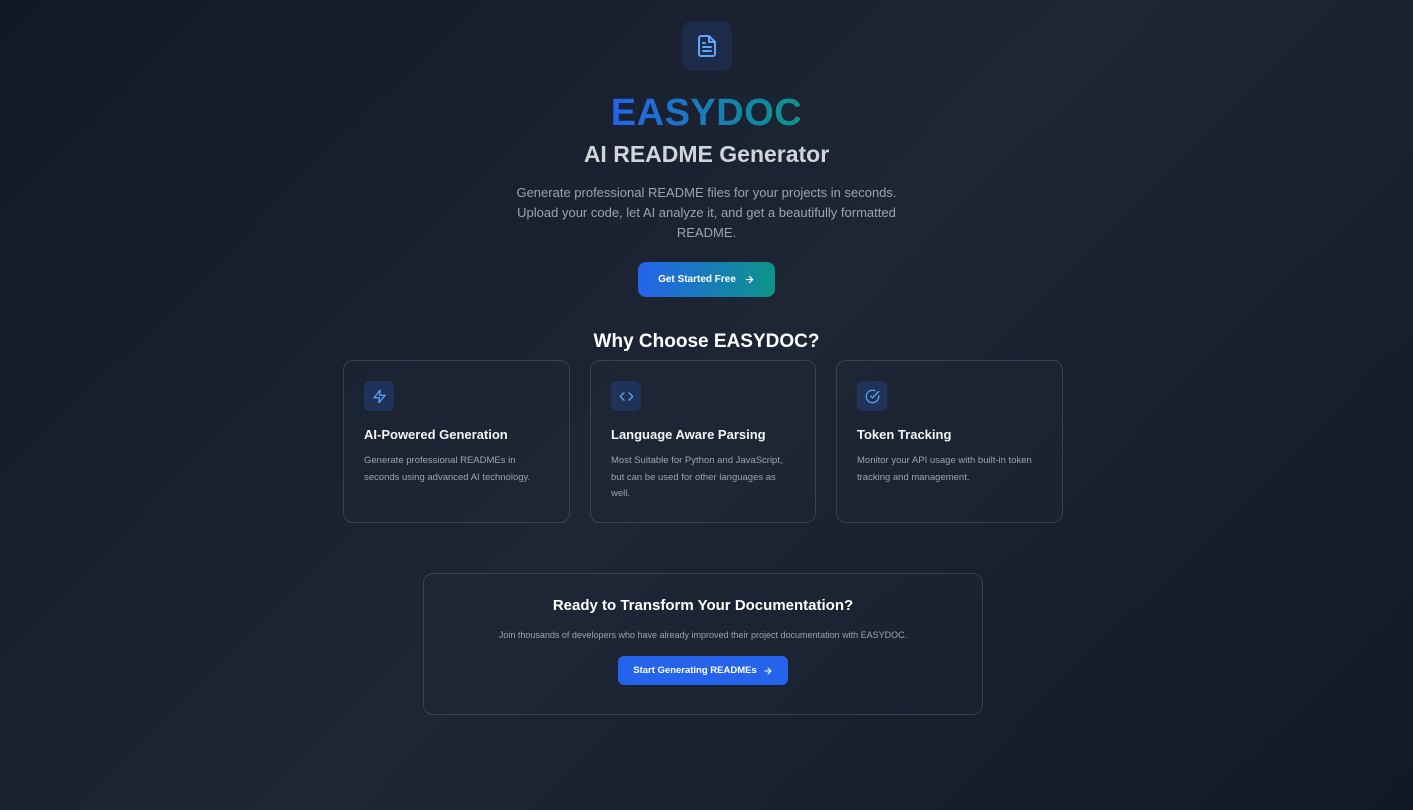 This screenshot has height=810, width=1413. I want to click on file-text-icon, so click(707, 46).